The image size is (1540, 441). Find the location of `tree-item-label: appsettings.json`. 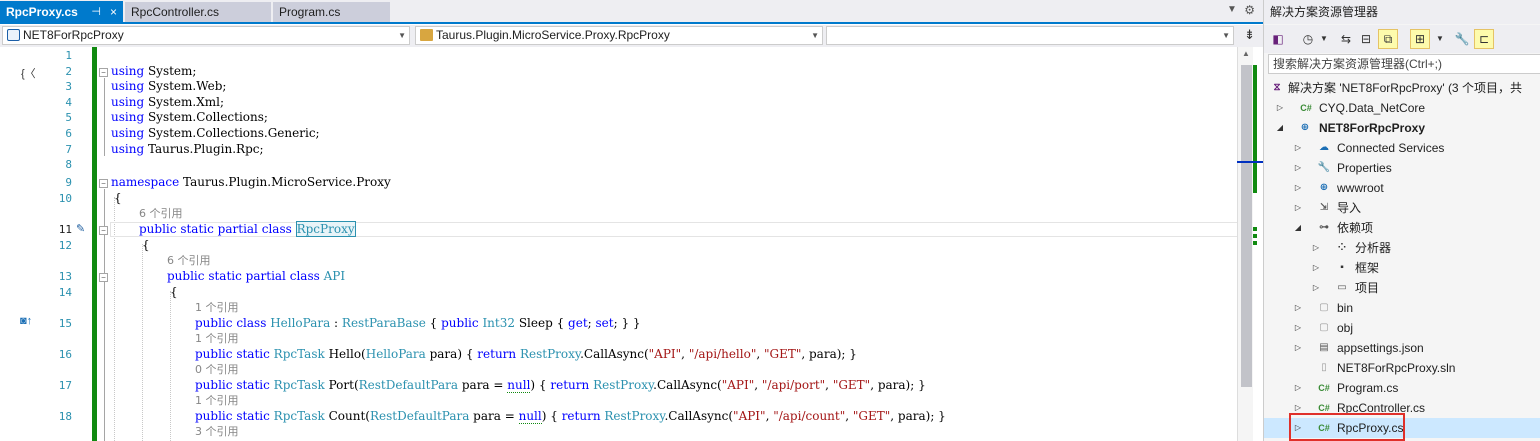

tree-item-label: appsettings.json is located at coordinates (1380, 348).